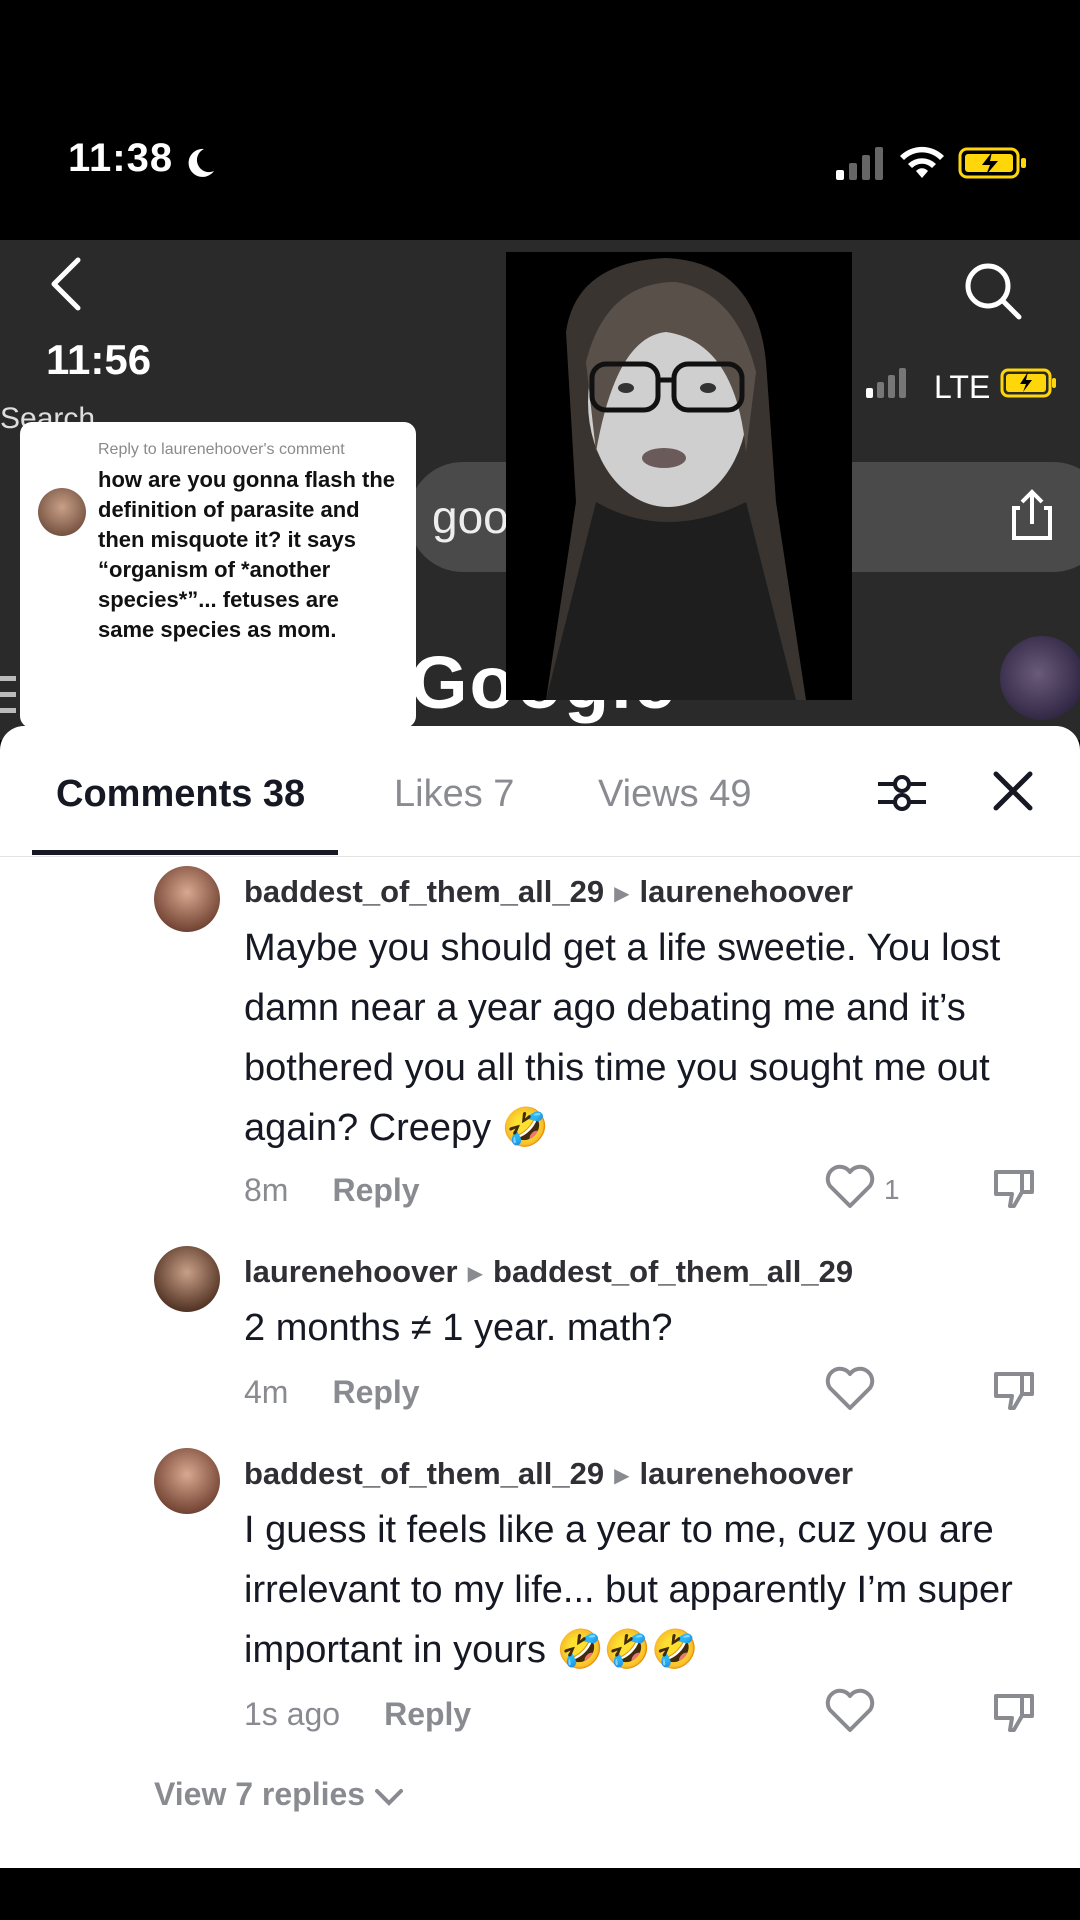 Image resolution: width=1080 pixels, height=1920 pixels. Describe the element at coordinates (458, 1328) in the screenshot. I see `comment-text: 2 months ≠ 1 year. math?` at that location.